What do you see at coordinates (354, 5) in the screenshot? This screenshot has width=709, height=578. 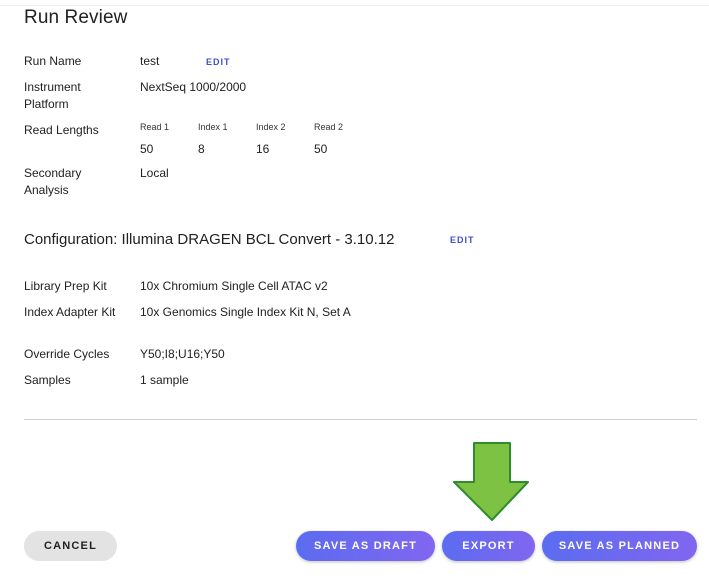 I see `top-divider` at bounding box center [354, 5].